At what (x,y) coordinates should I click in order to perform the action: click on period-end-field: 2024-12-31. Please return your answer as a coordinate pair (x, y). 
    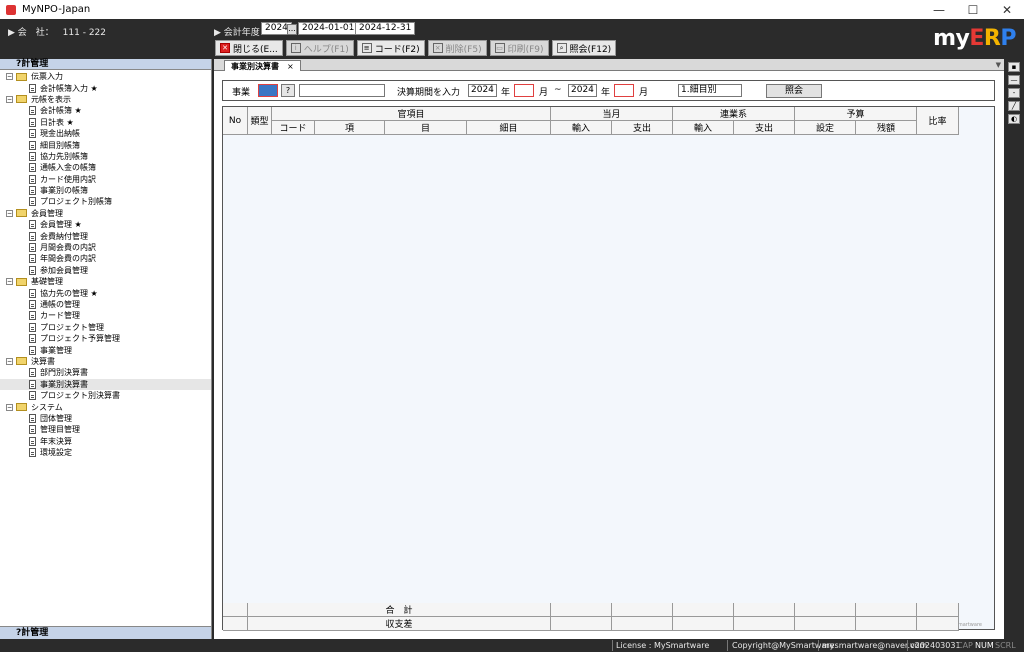
    Looking at the image, I should click on (385, 28).